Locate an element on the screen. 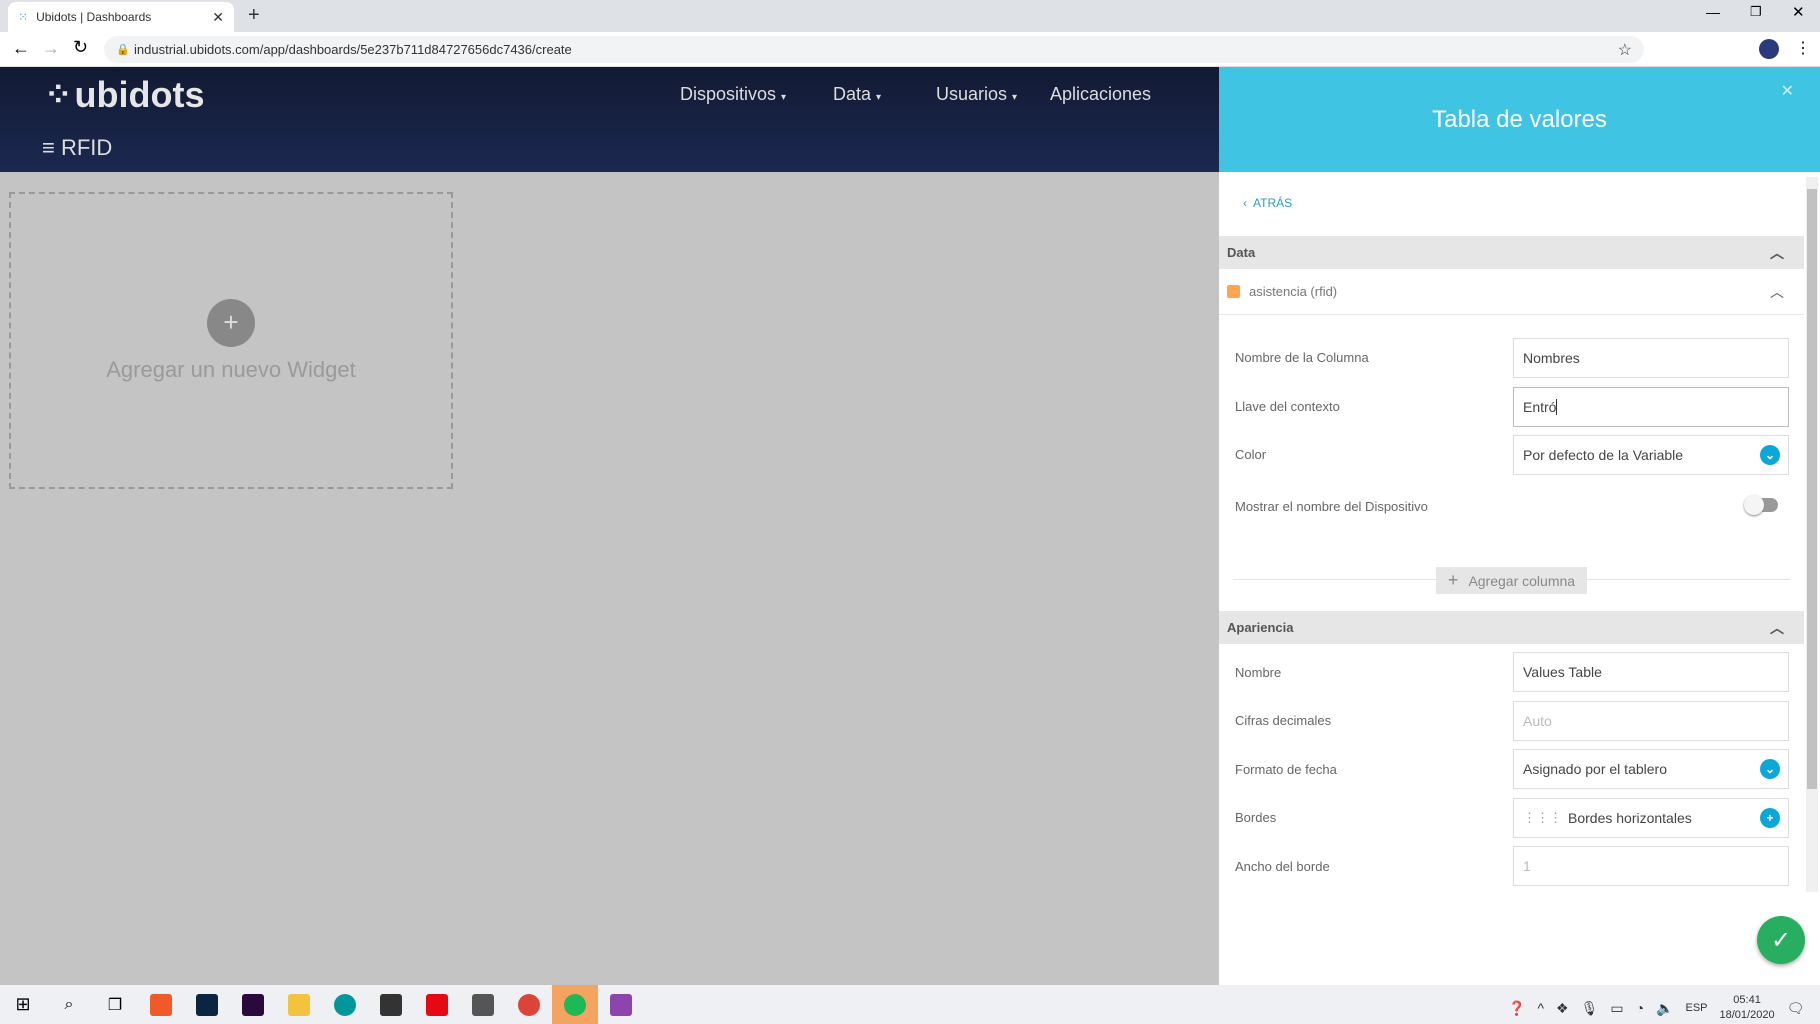 Image resolution: width=1820 pixels, height=1024 pixels. decimals-label: Cifras decimales is located at coordinates (1283, 720).